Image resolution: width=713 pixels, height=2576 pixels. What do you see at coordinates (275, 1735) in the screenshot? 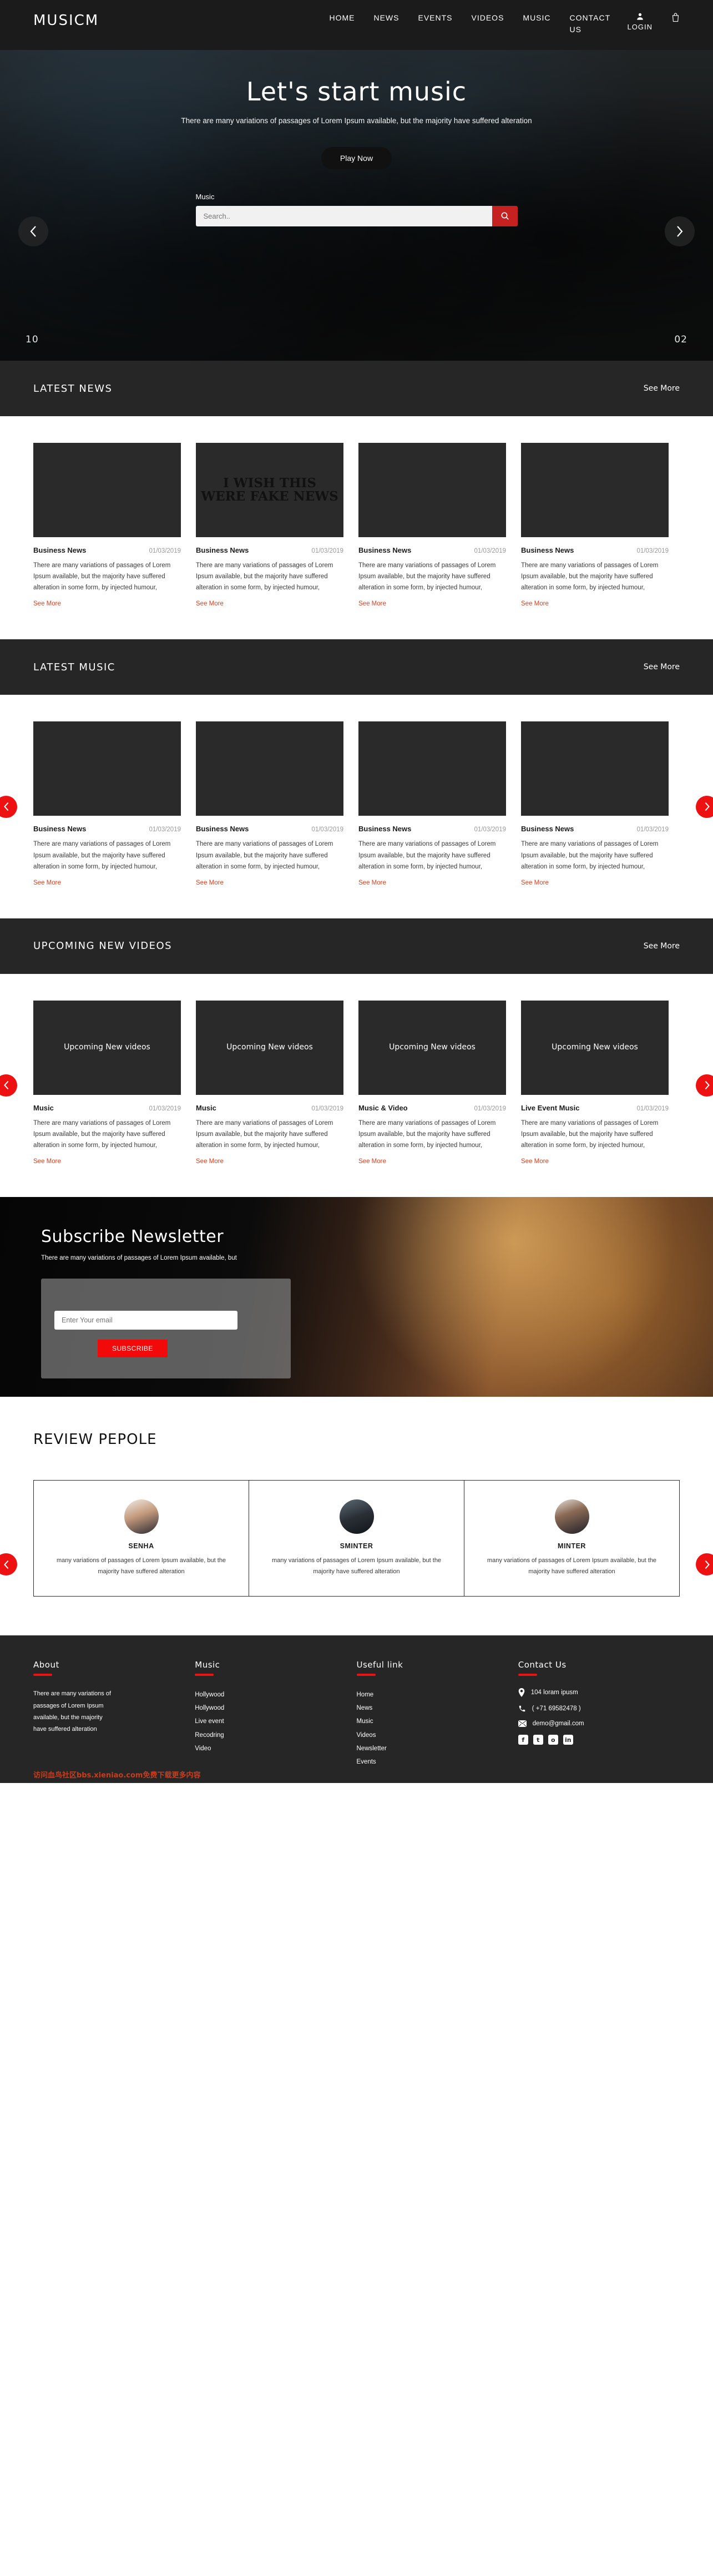
I see `list-item: Recodring` at bounding box center [275, 1735].